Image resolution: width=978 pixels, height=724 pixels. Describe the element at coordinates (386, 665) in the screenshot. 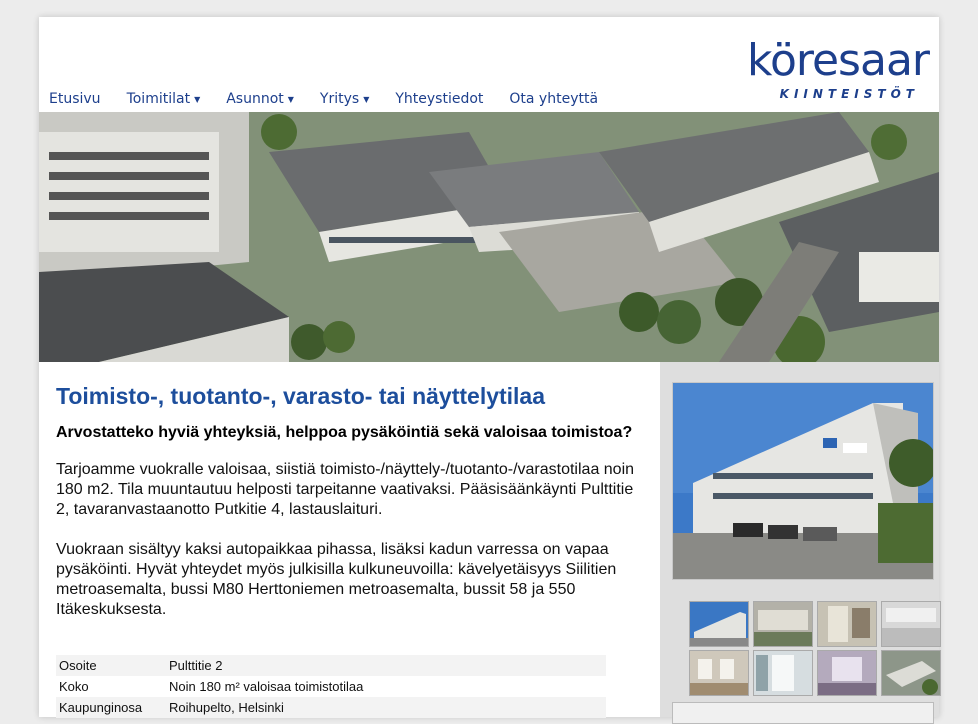

I see `info-value: Pulttitie 2` at that location.